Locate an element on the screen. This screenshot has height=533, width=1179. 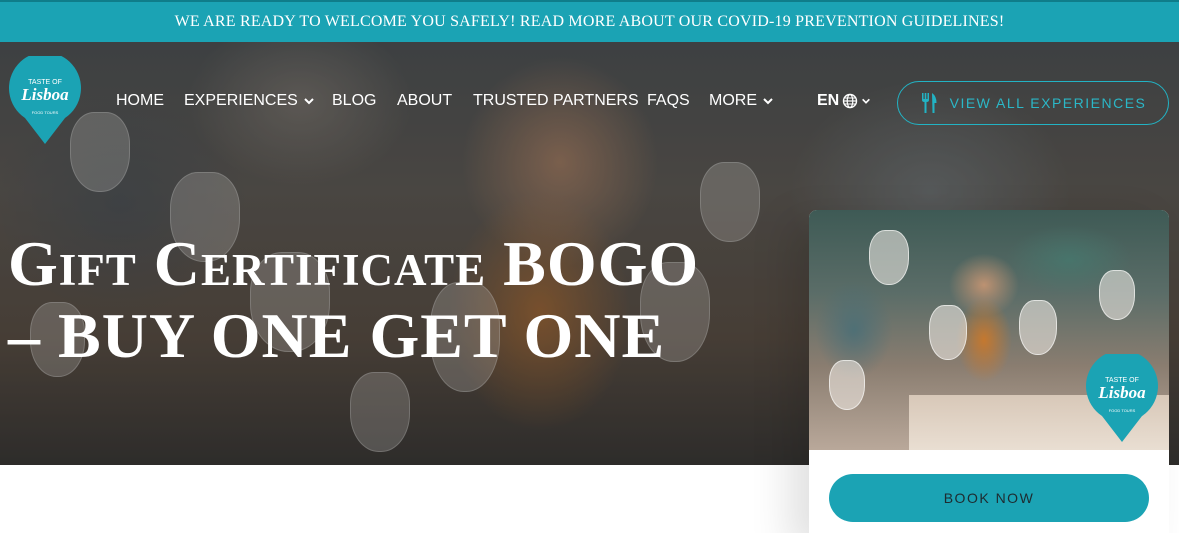
nav-item-label: BLOG is located at coordinates (354, 100).